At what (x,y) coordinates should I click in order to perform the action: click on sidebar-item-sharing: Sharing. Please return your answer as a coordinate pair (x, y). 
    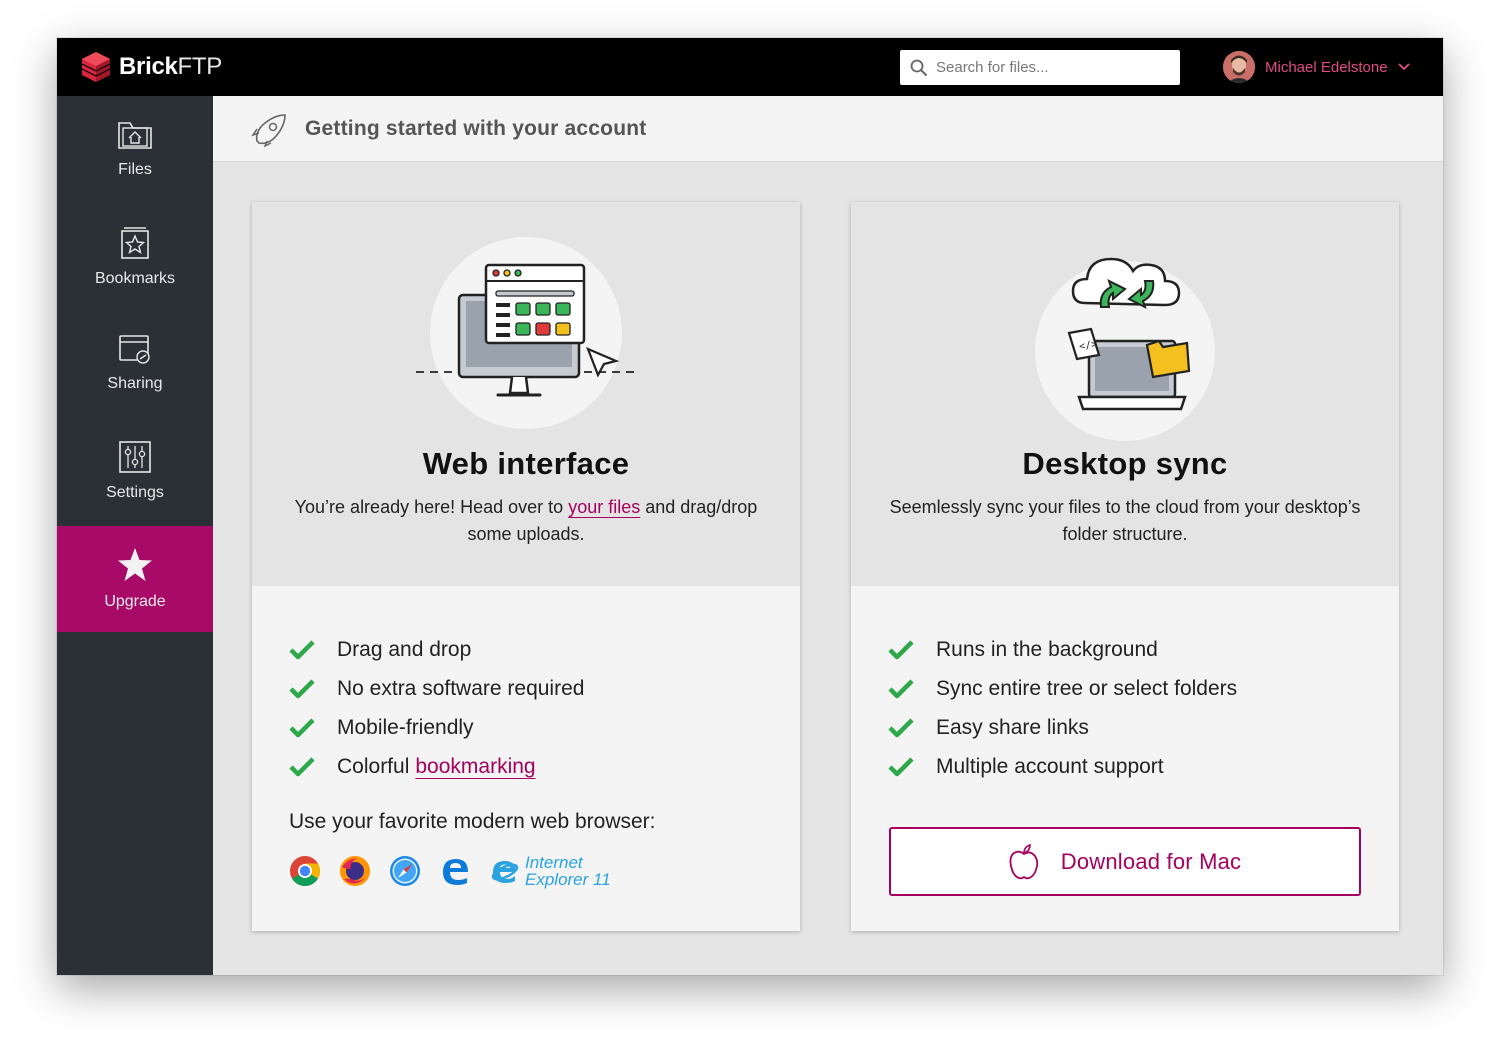
    Looking at the image, I should click on (135, 363).